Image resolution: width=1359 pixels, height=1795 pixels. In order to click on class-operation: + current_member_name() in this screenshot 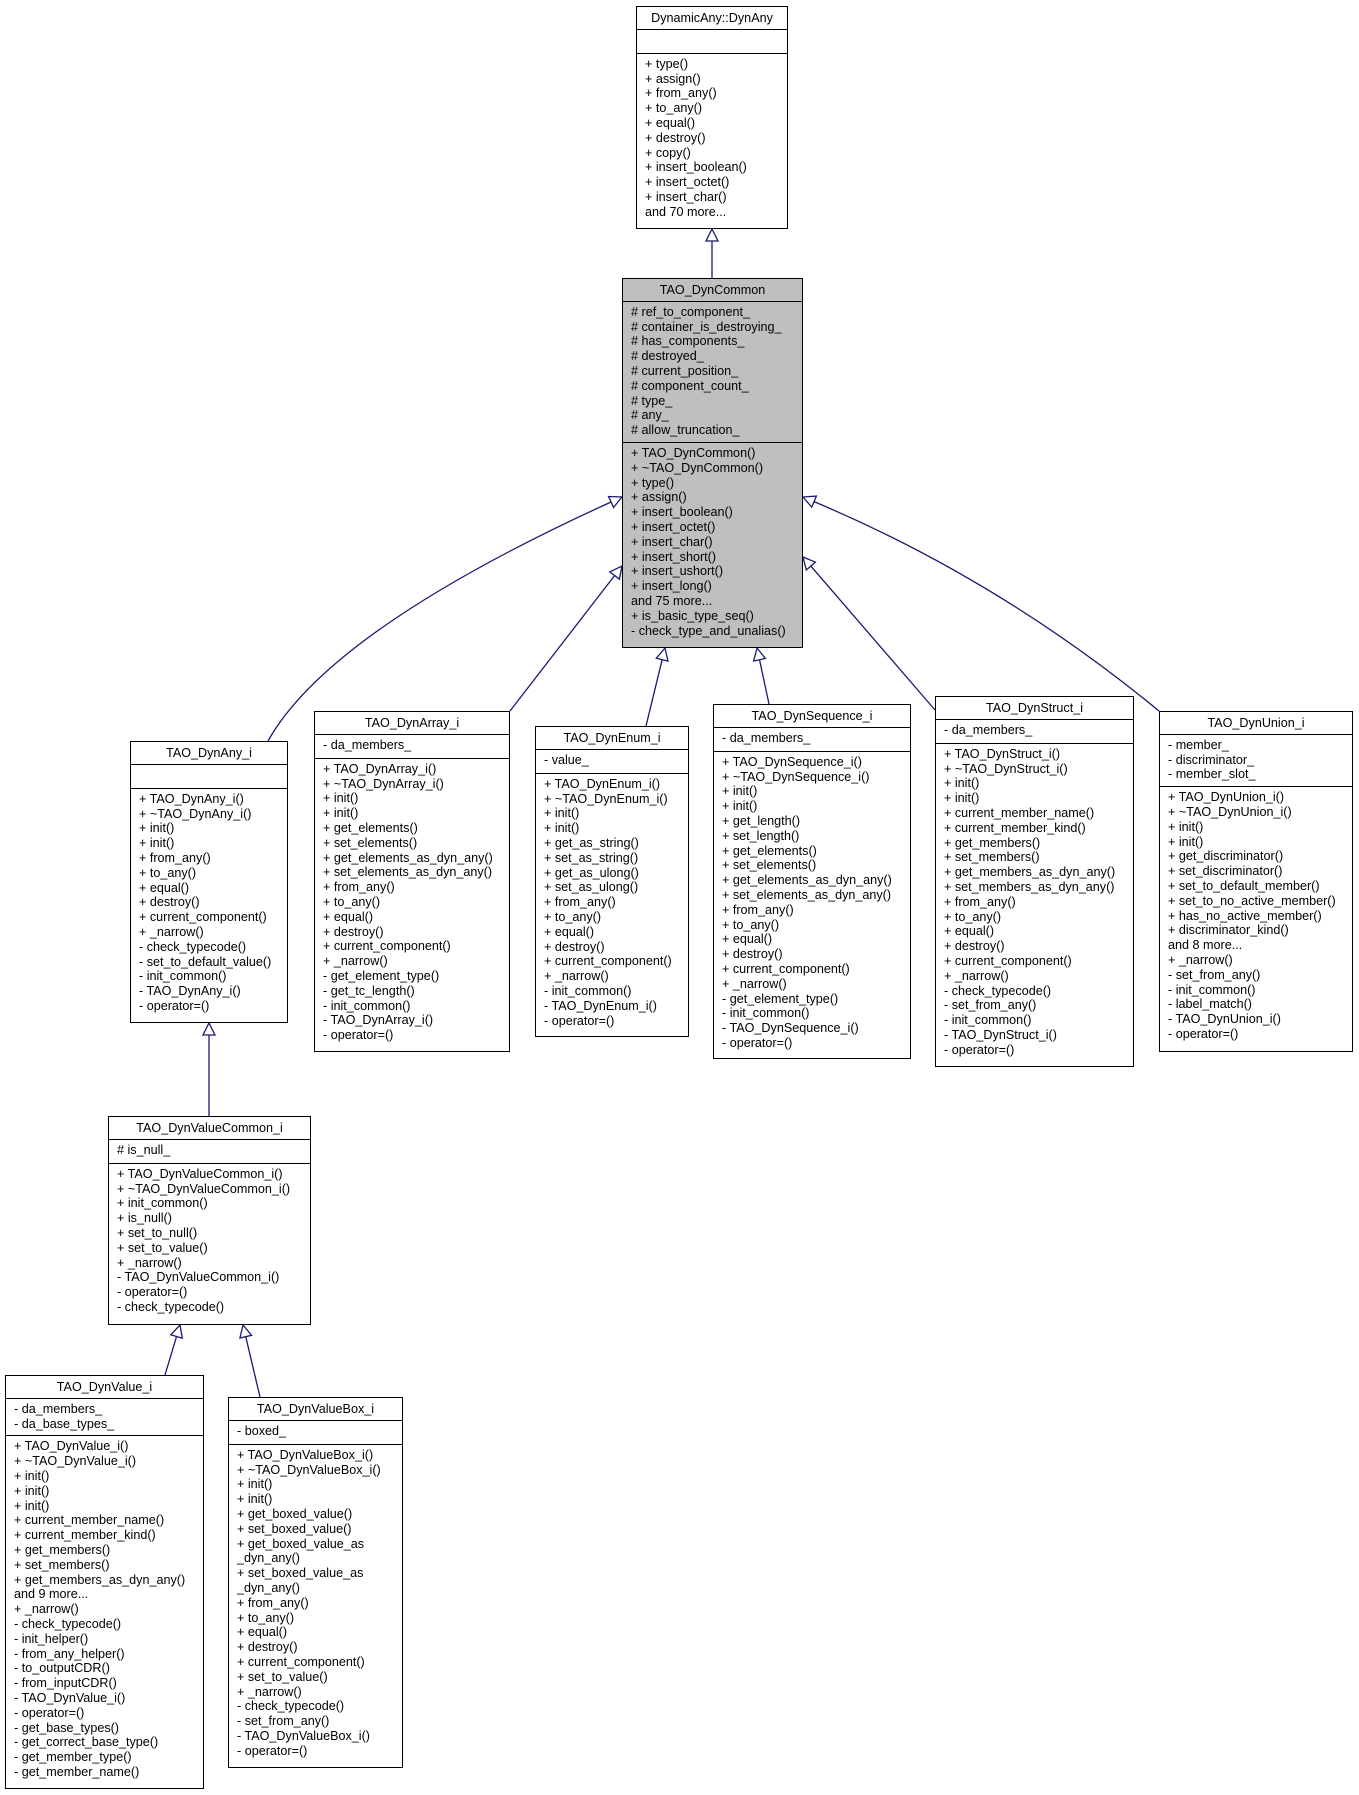, I will do `click(1019, 812)`.